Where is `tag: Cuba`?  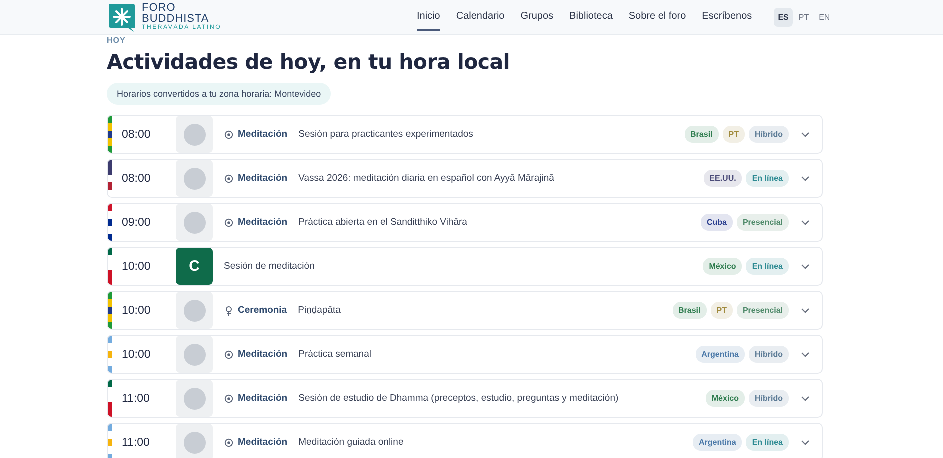 tag: Cuba is located at coordinates (716, 222).